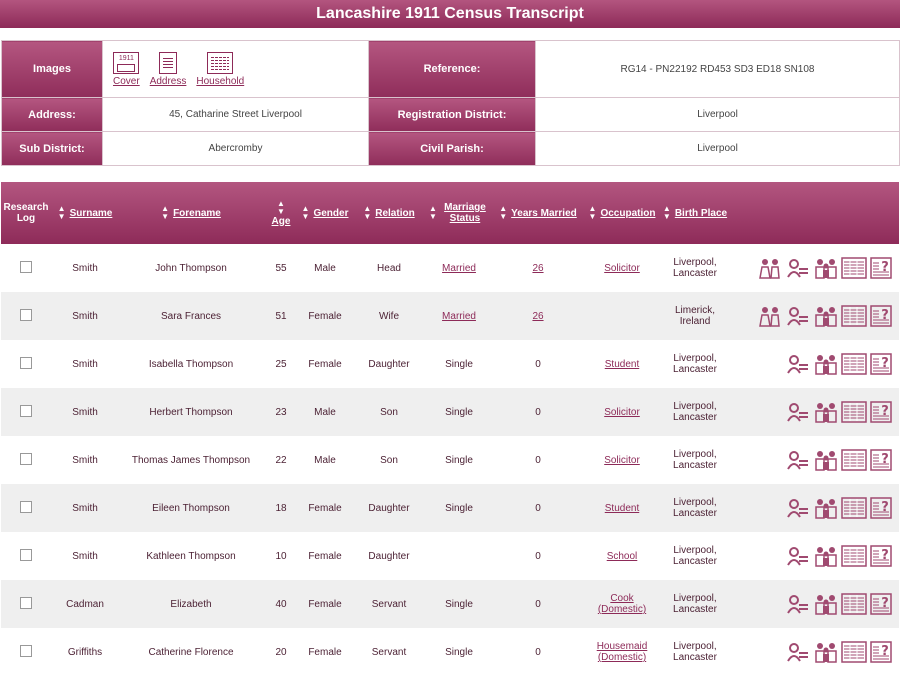  I want to click on address-value: 45, Catharine Street Liverpool, so click(235, 114).